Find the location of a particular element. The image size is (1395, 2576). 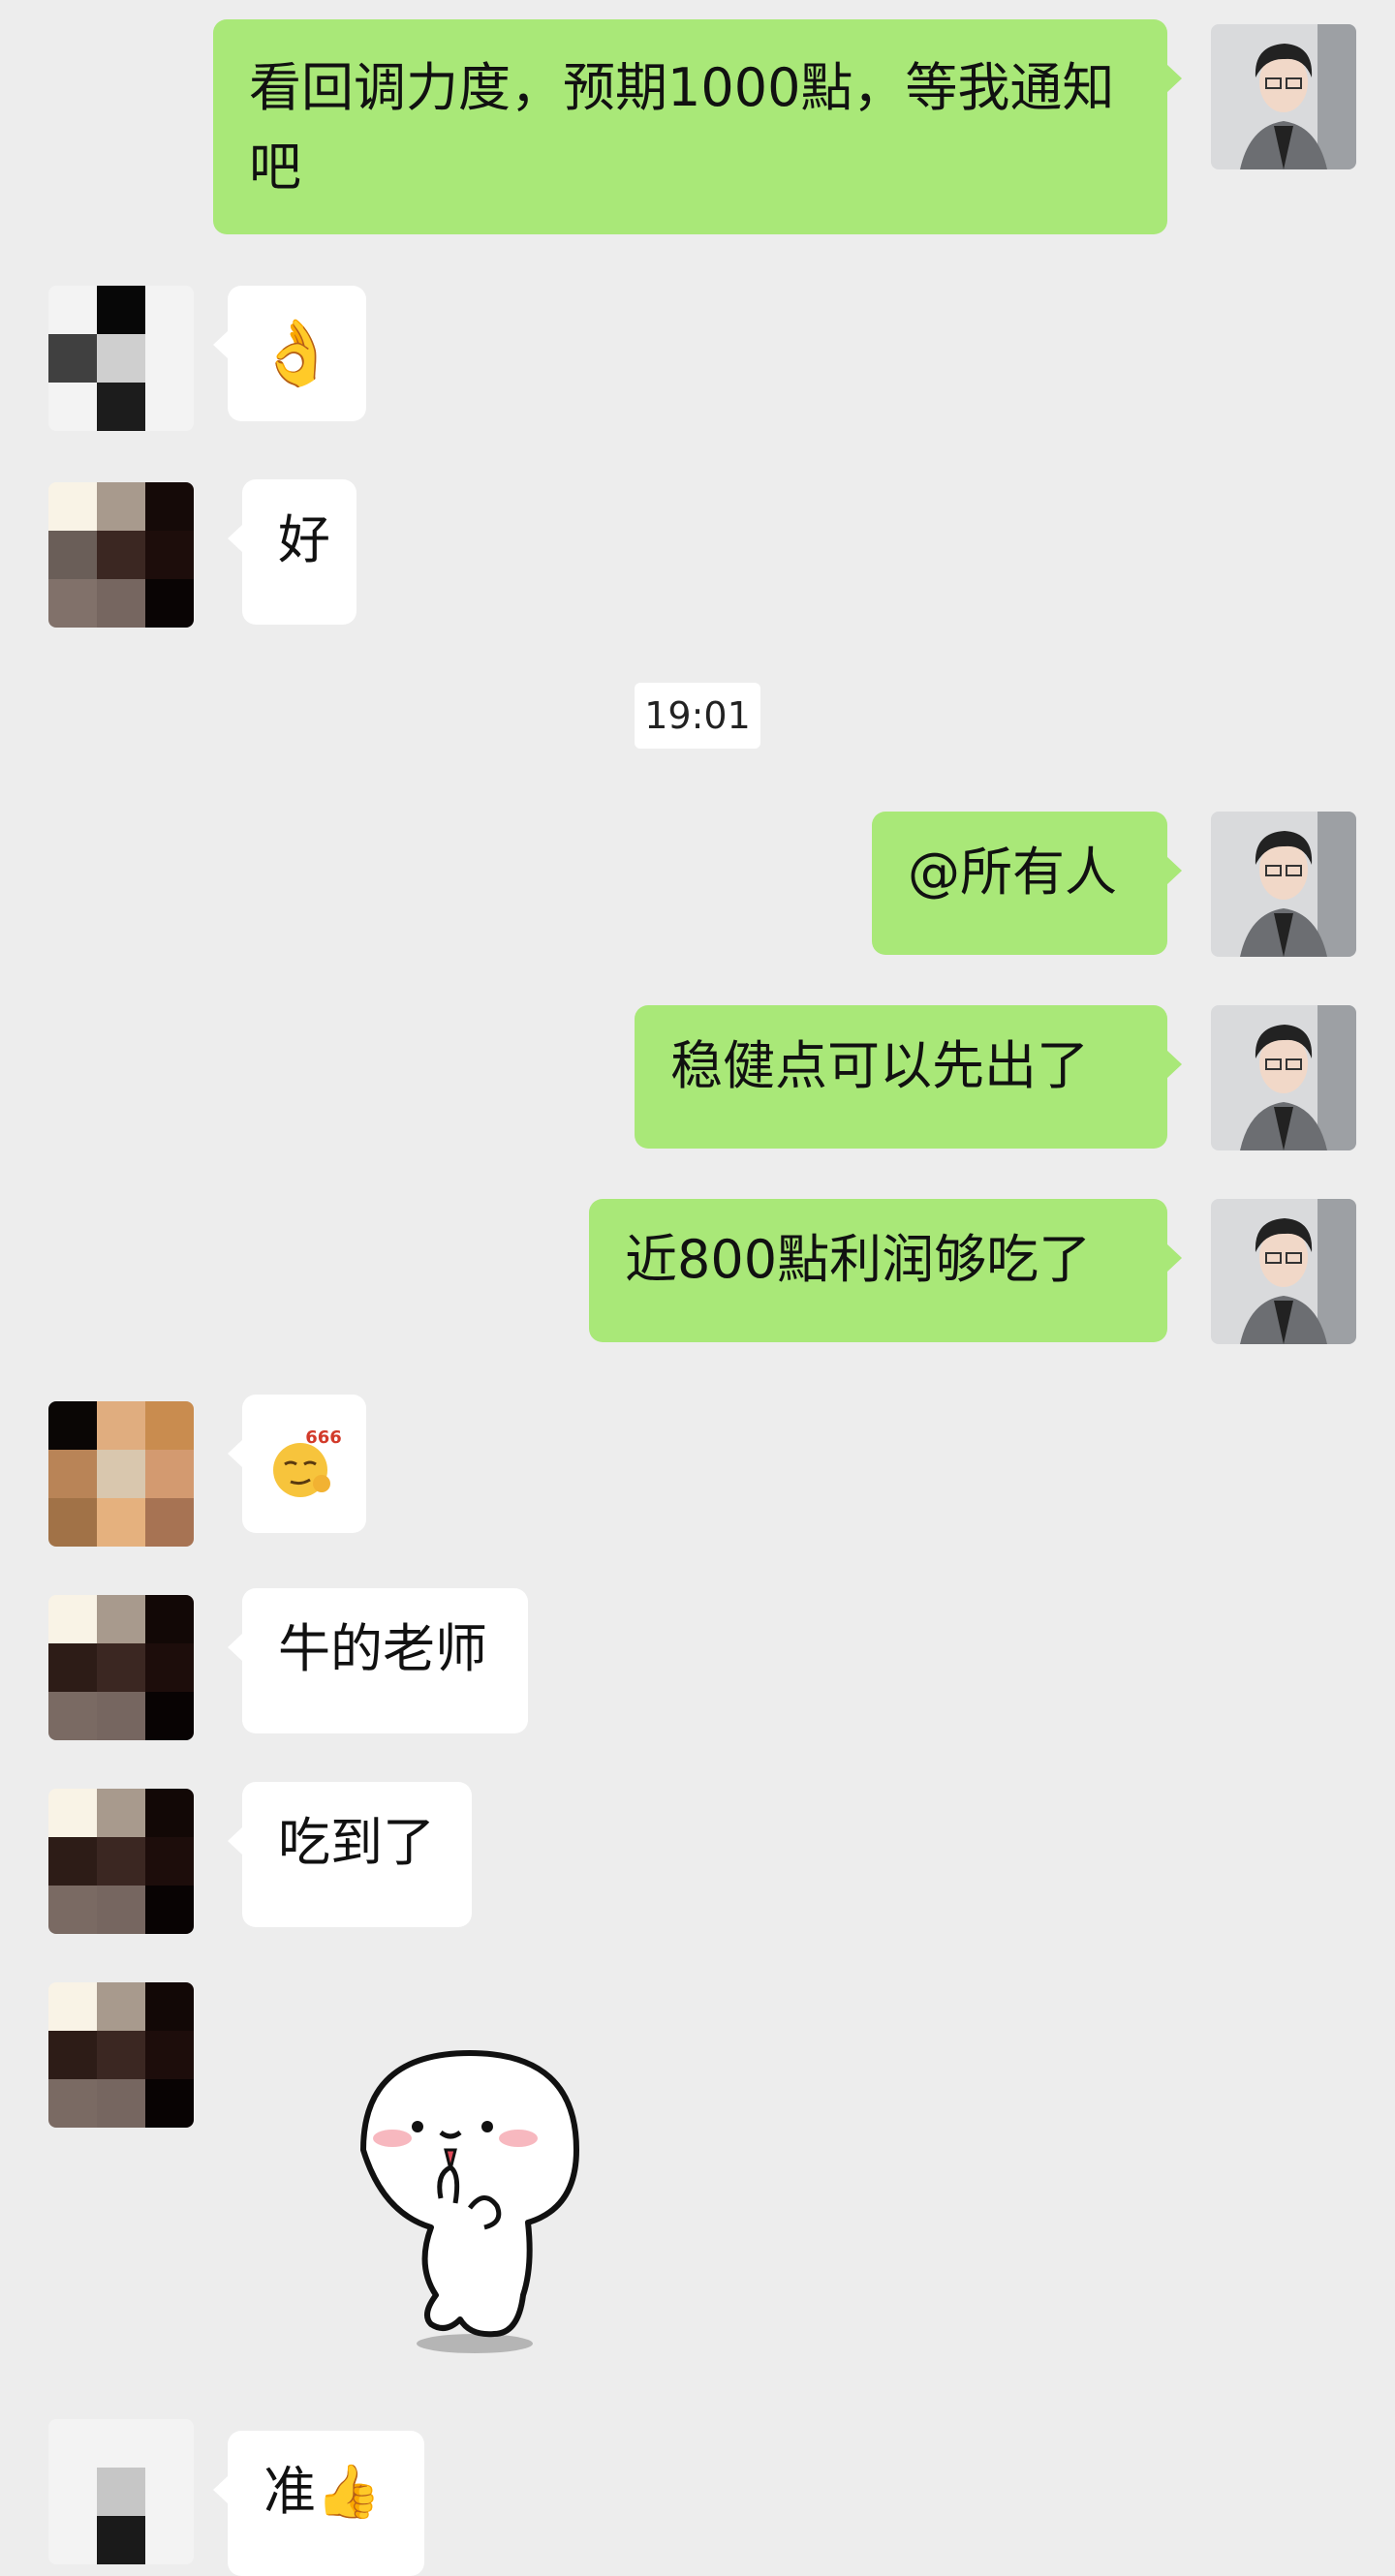

message-bubble-outgoing: 稳健点可以先出了 is located at coordinates (908, 1077).